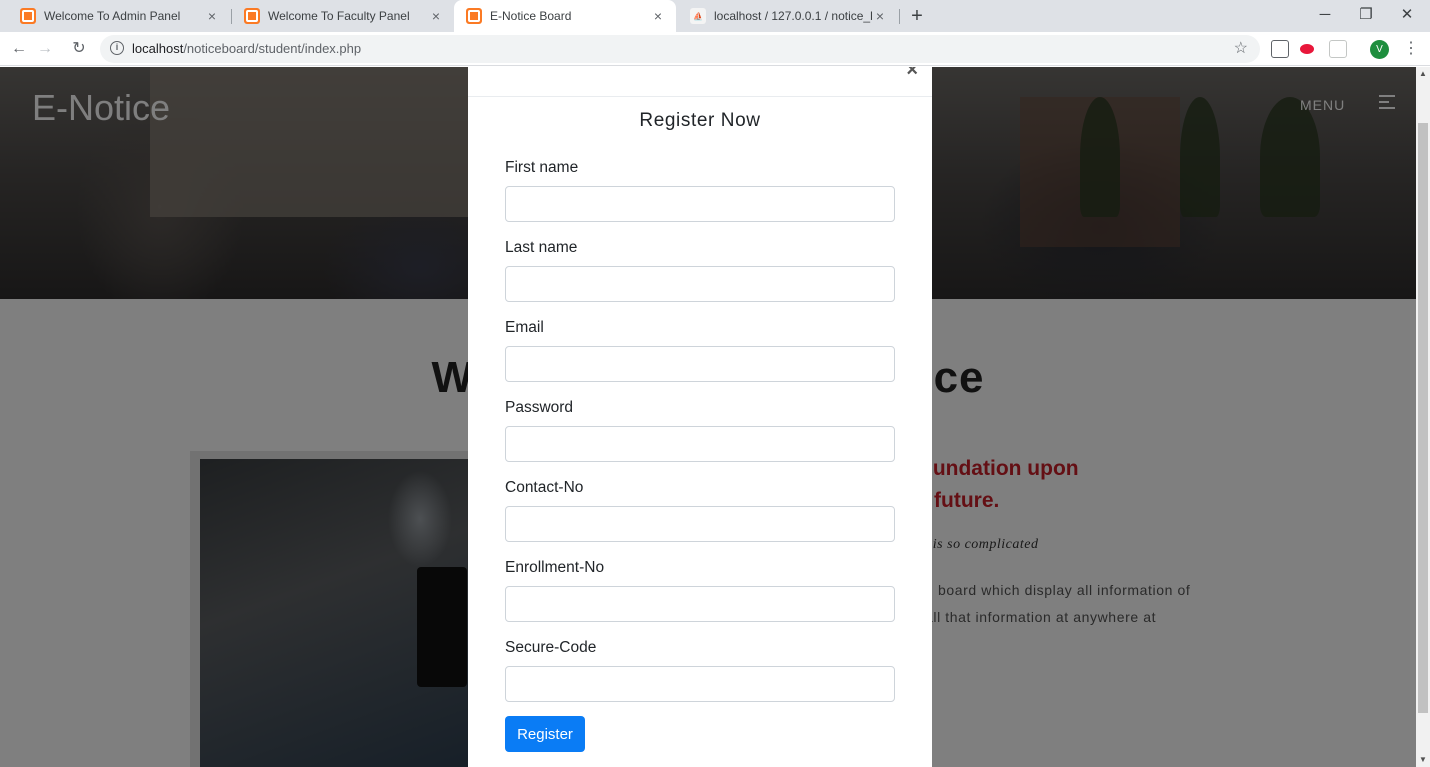  What do you see at coordinates (539, 407) in the screenshot?
I see `password-label: Password` at bounding box center [539, 407].